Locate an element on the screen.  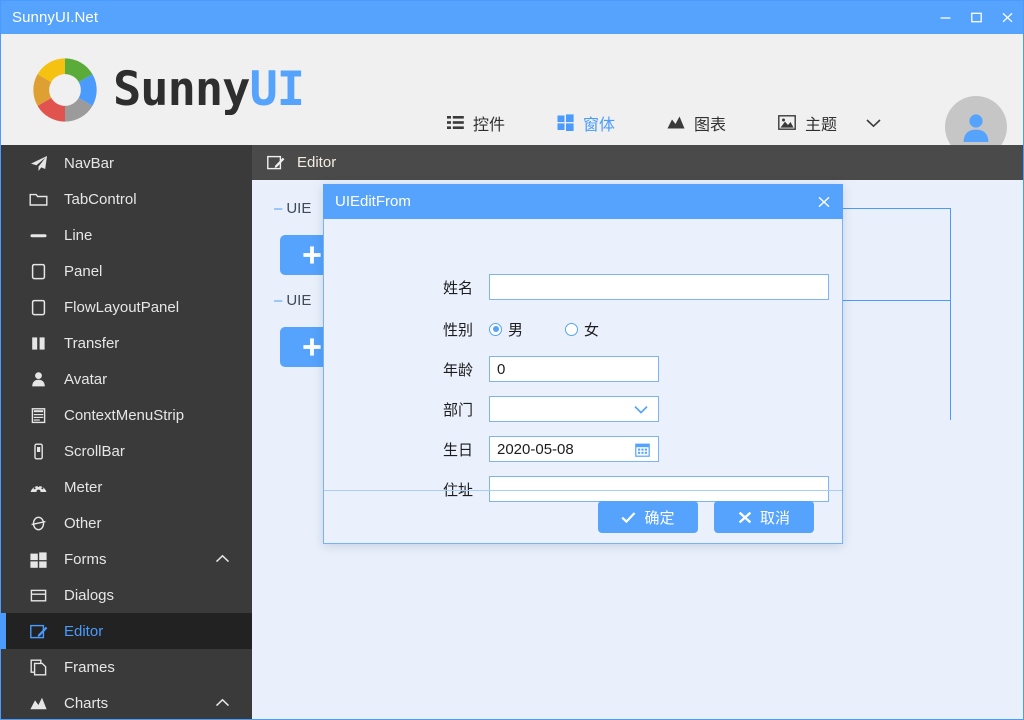
breadcrumb-label: Editor is located at coordinates (317, 162).